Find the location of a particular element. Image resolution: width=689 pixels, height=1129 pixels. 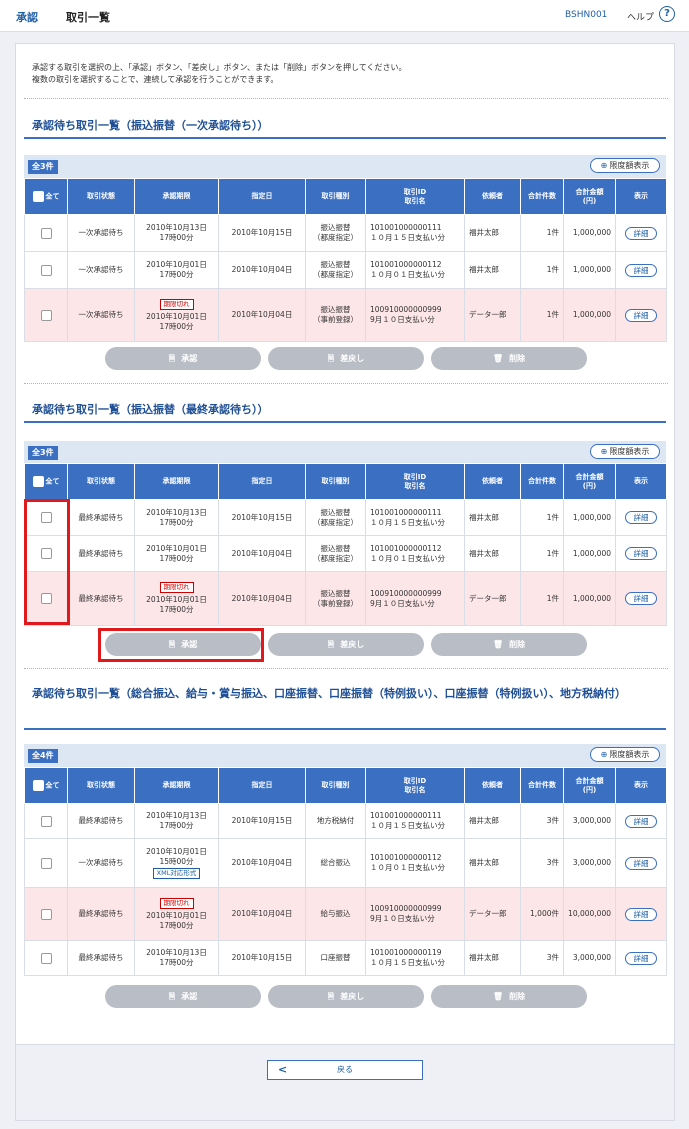

deadline-date: 2010年10月01日 is located at coordinates (176, 264).